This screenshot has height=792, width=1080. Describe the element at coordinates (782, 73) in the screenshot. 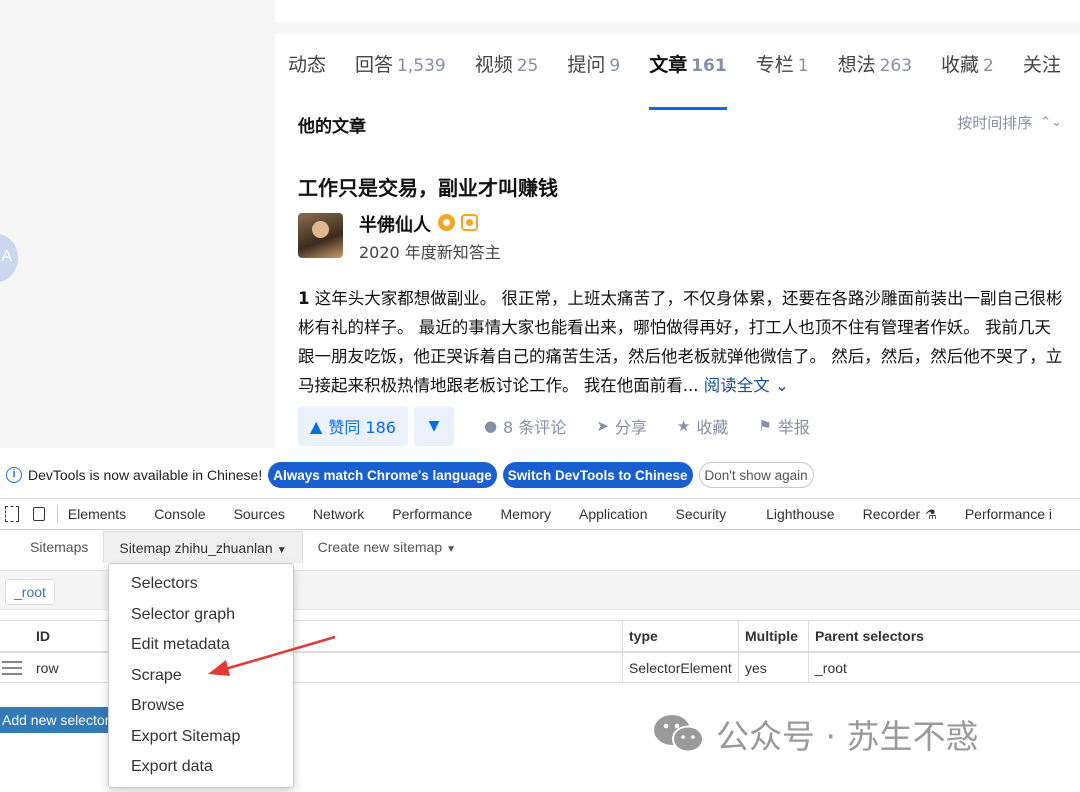

I see `tab-columns: 专栏 1` at that location.